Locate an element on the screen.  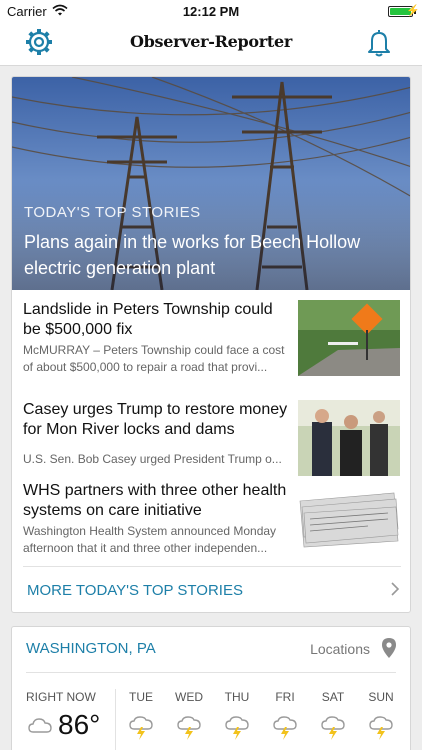
location-pin-icon is located at coordinates (389, 648).